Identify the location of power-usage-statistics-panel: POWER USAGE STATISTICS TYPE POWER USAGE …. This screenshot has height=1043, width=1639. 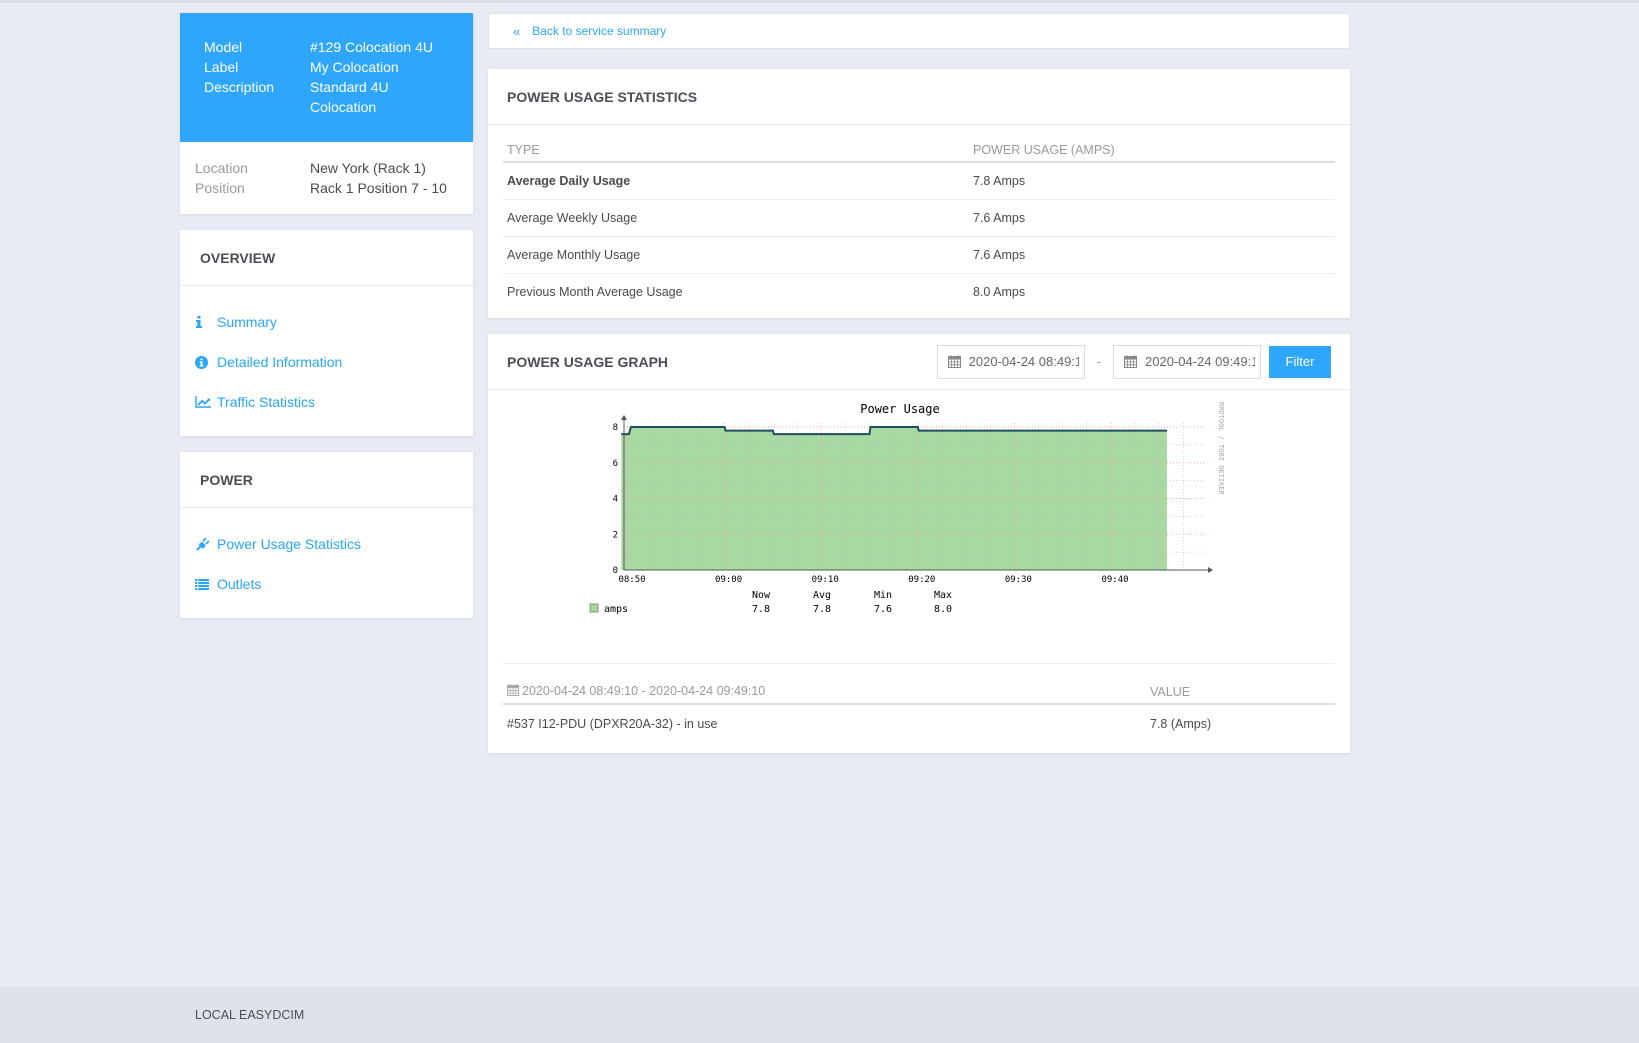
(919, 193).